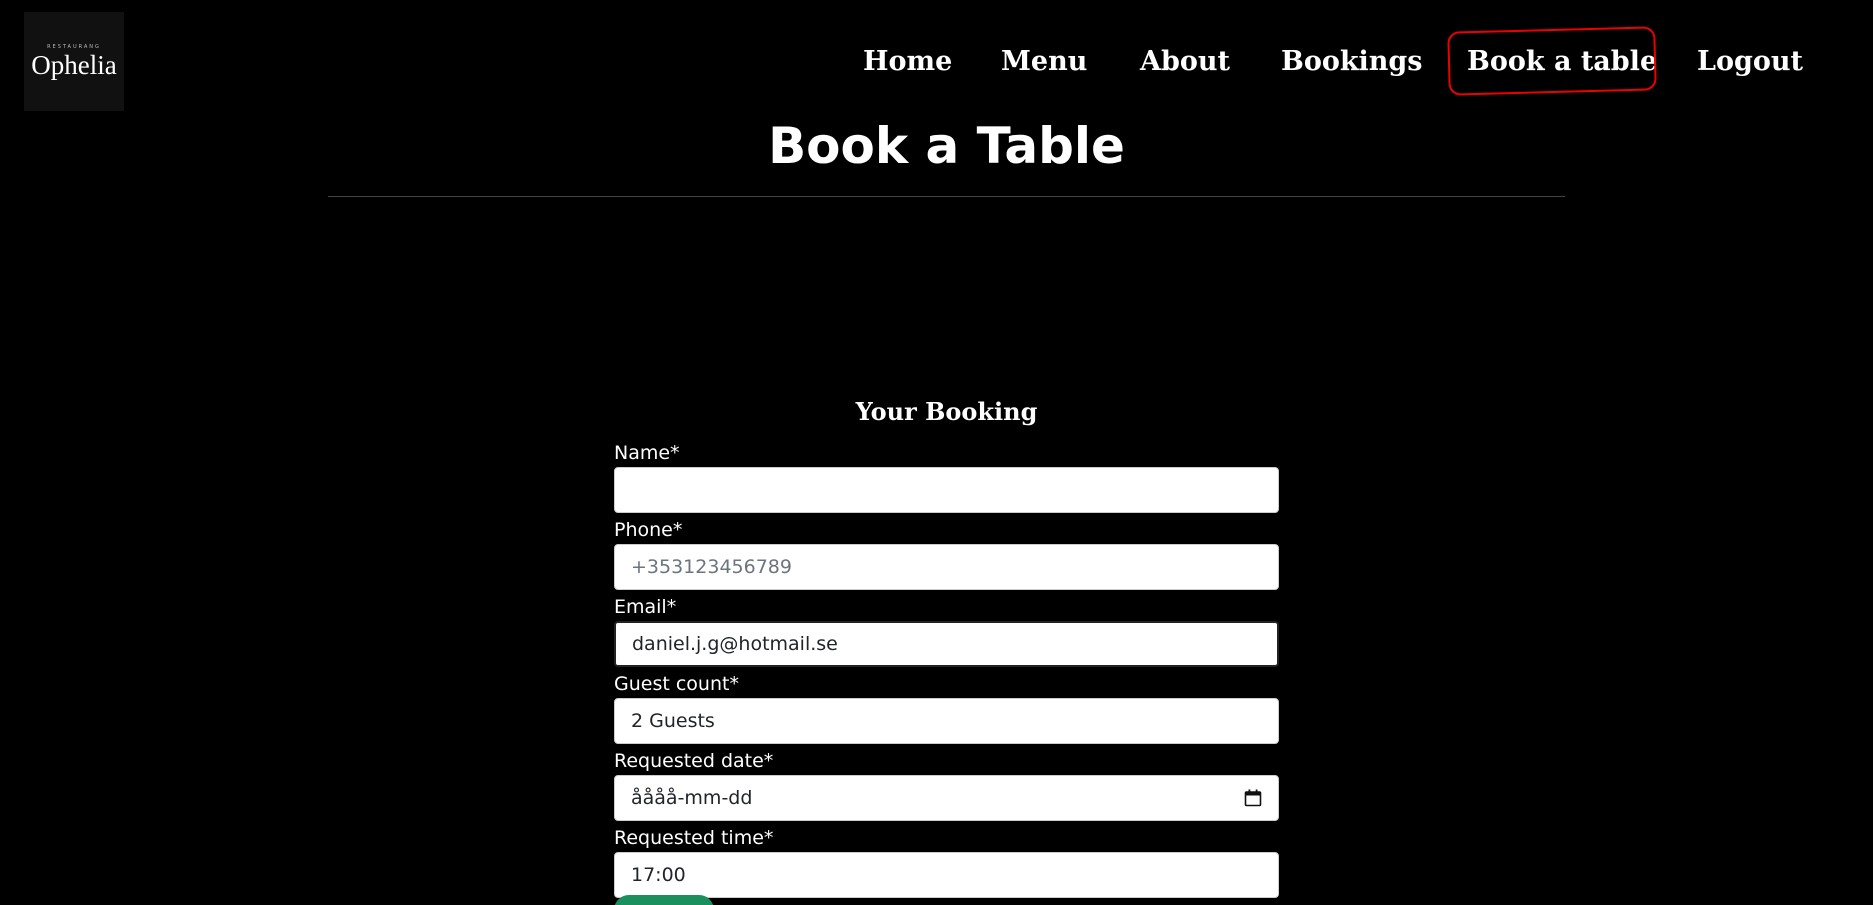 The image size is (1873, 905). I want to click on nav-home-link: Home, so click(907, 62).